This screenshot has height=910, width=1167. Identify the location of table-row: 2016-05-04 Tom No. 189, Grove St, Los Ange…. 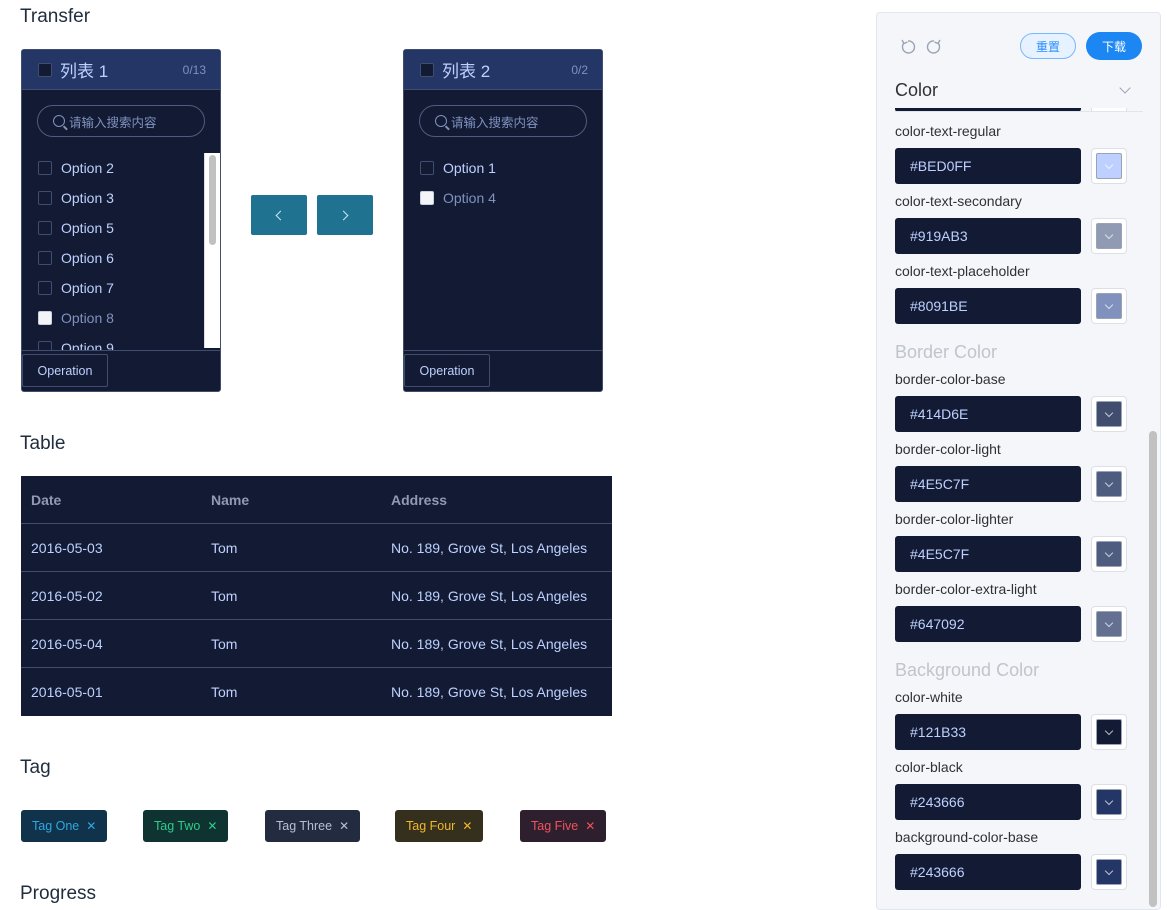
(316, 644).